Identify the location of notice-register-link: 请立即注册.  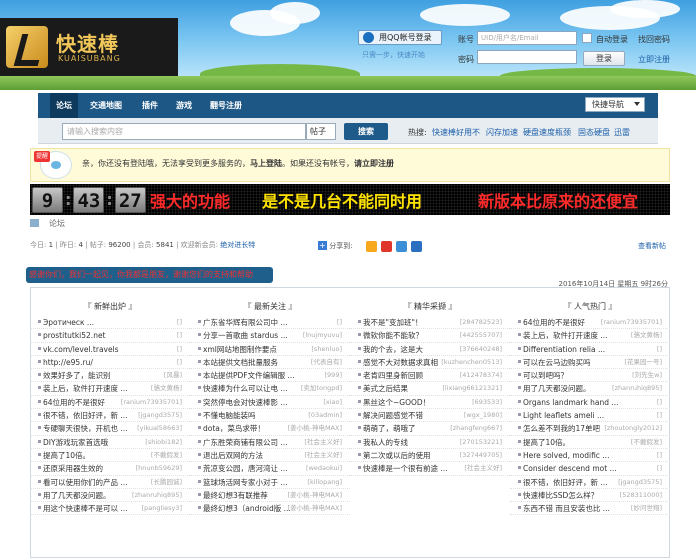
(374, 163).